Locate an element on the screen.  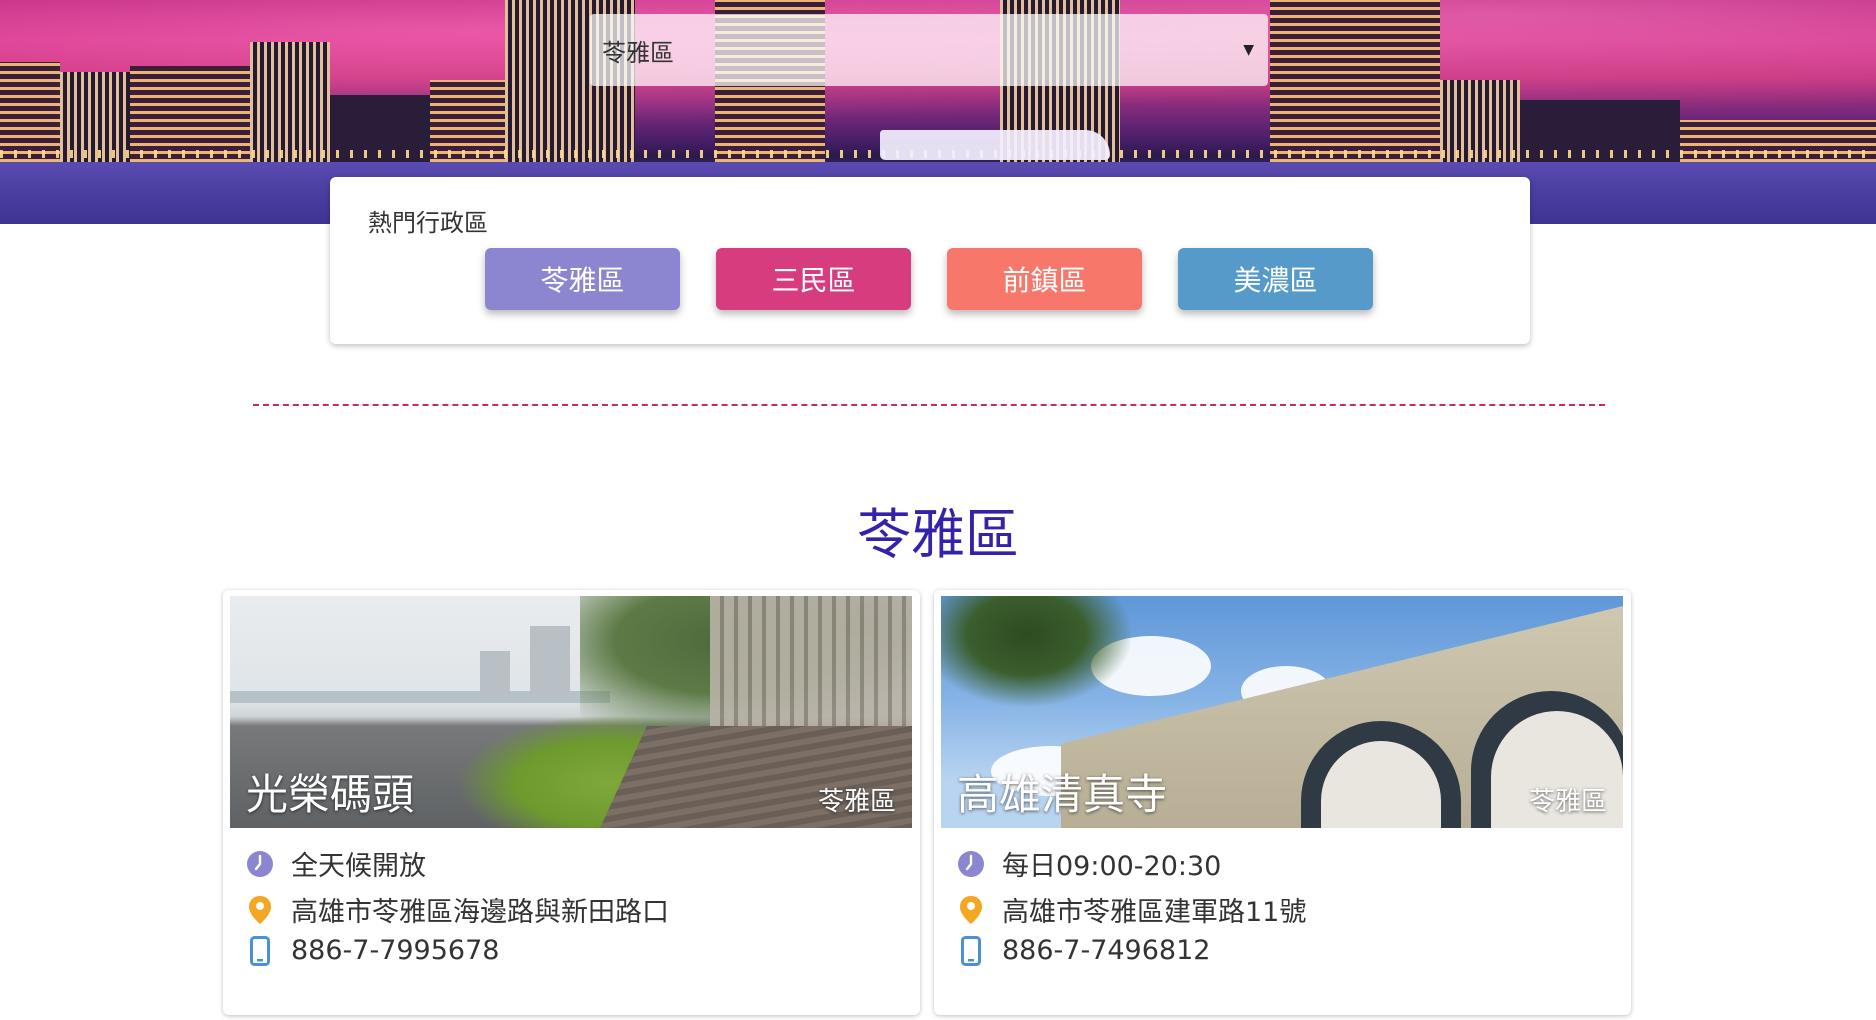
phone-text: 886-7-7496812 is located at coordinates (1106, 950).